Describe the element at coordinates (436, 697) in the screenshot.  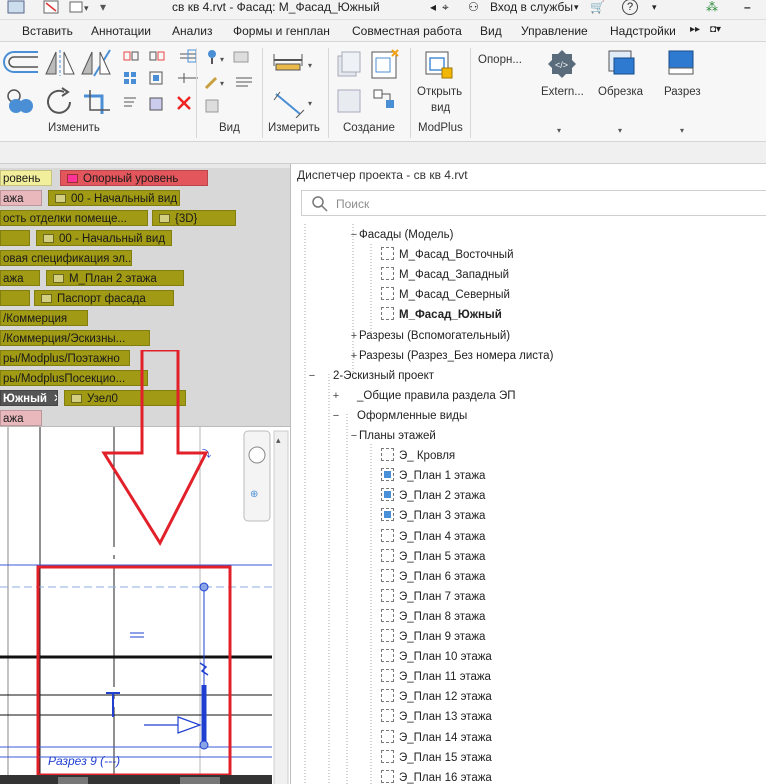
I see `browser-view-item: Э_План 12 этажа` at that location.